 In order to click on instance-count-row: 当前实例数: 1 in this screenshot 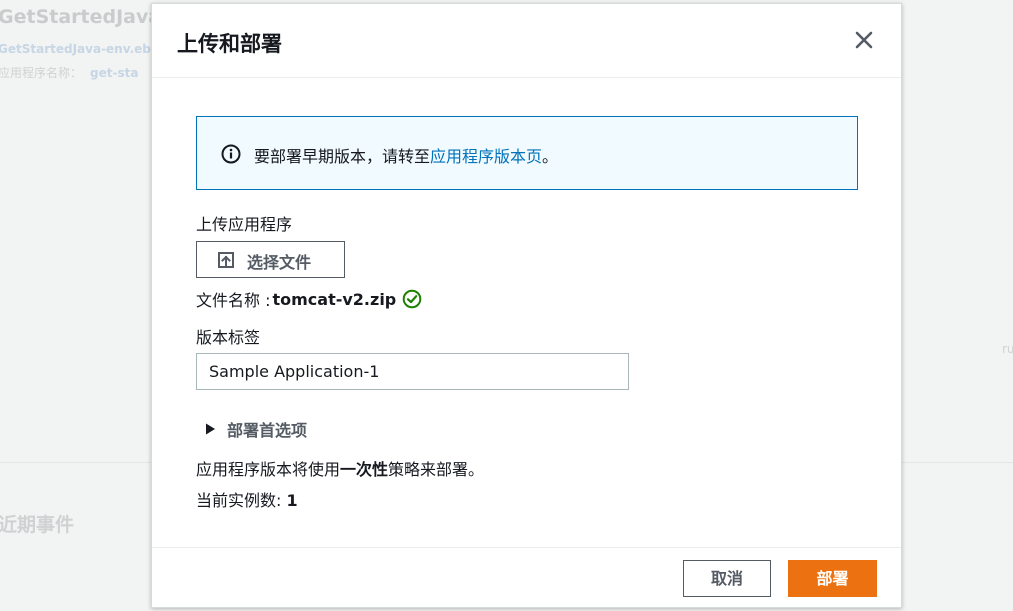, I will do `click(247, 499)`.